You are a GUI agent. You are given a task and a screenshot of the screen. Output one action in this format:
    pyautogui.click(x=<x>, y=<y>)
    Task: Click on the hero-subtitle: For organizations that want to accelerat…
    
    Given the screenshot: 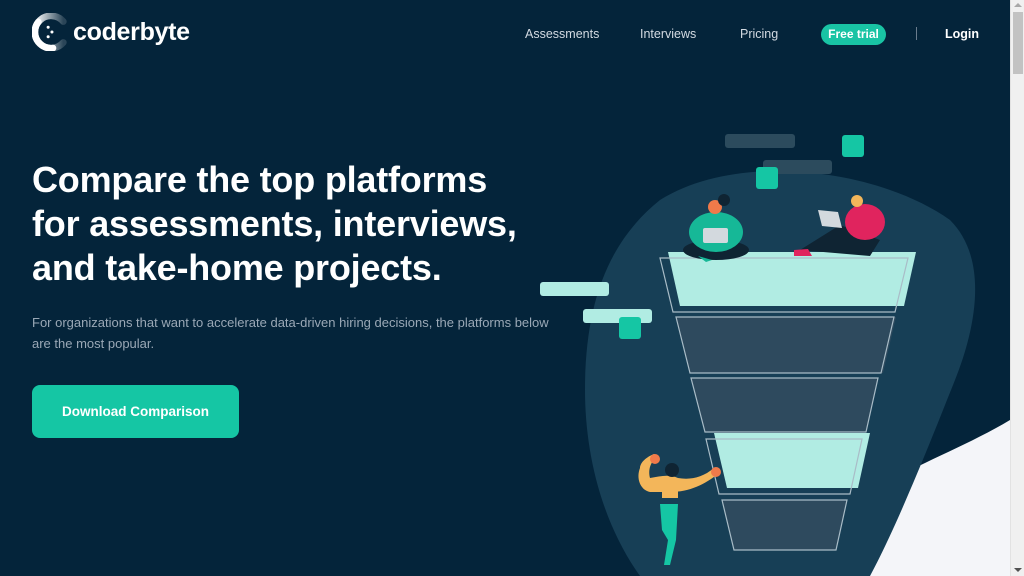 What is the action you would take?
    pyautogui.click(x=290, y=333)
    